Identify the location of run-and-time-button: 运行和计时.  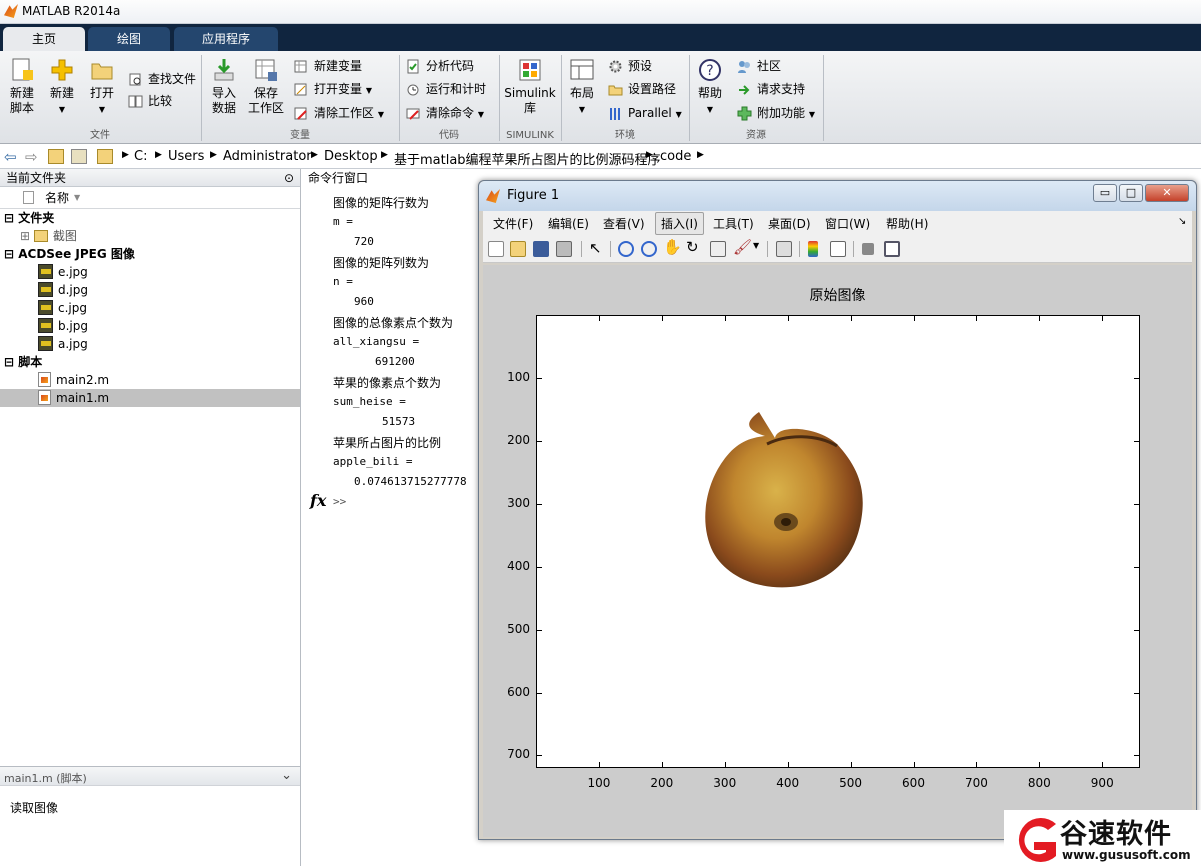
(446, 89).